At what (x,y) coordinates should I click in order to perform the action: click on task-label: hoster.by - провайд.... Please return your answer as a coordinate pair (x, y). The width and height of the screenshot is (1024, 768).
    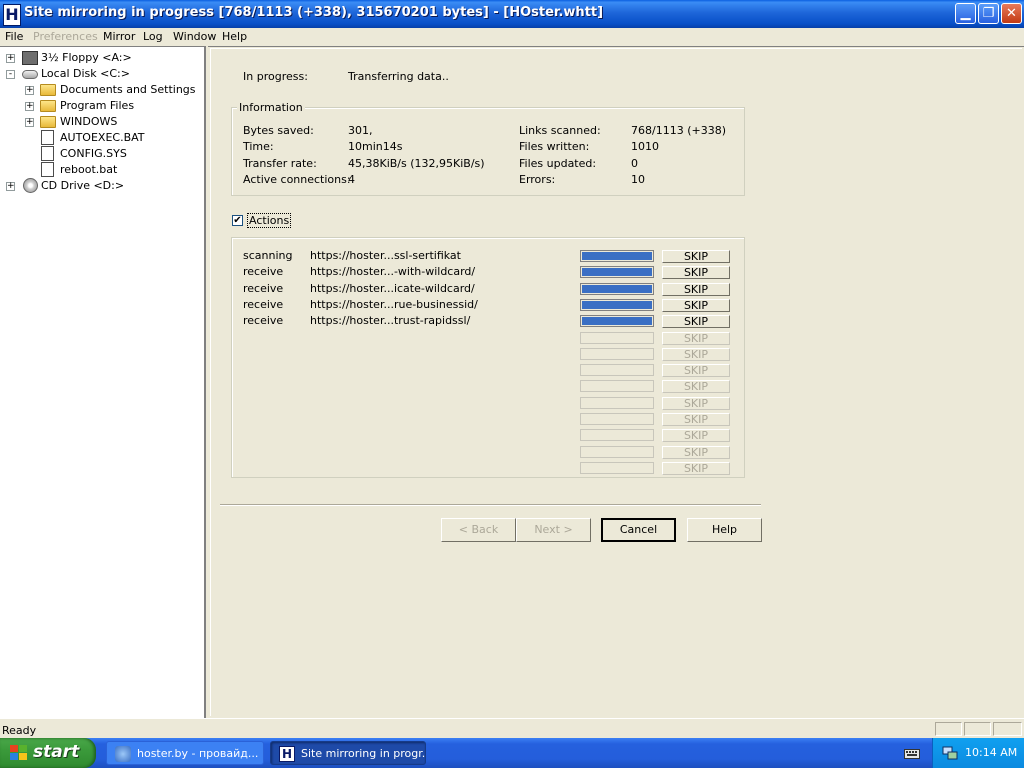
    Looking at the image, I should click on (198, 753).